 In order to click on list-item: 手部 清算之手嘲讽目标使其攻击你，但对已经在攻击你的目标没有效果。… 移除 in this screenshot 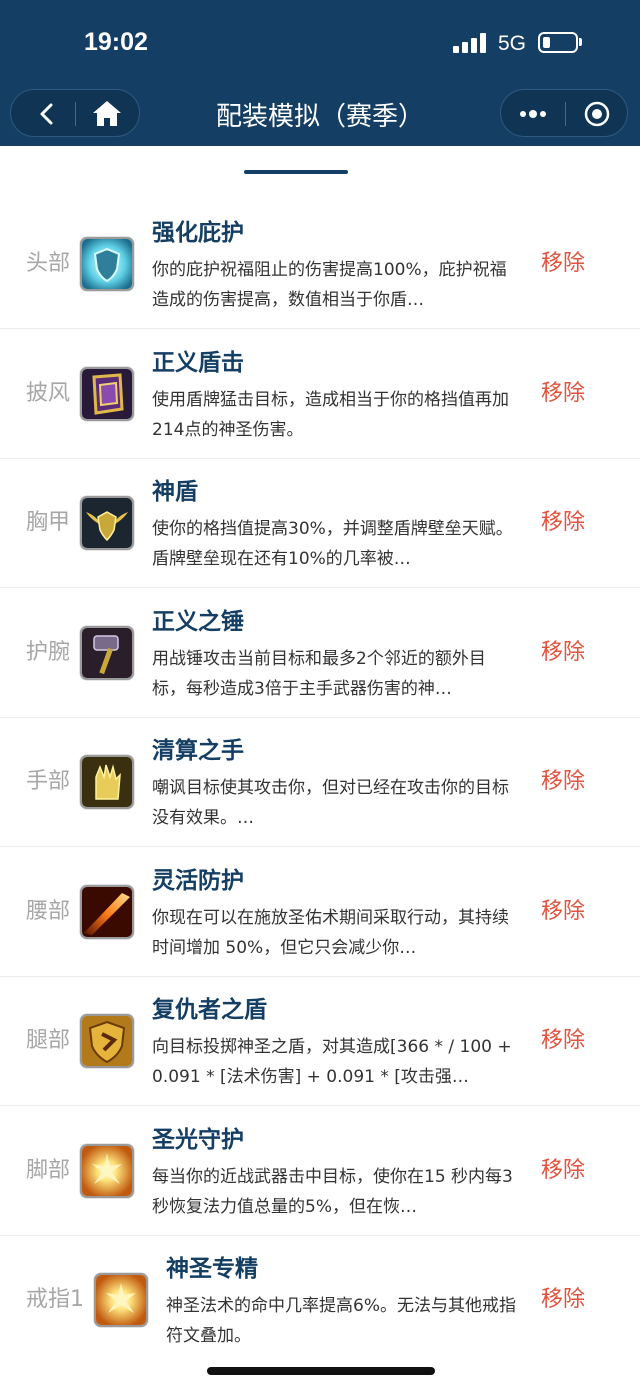, I will do `click(320, 782)`.